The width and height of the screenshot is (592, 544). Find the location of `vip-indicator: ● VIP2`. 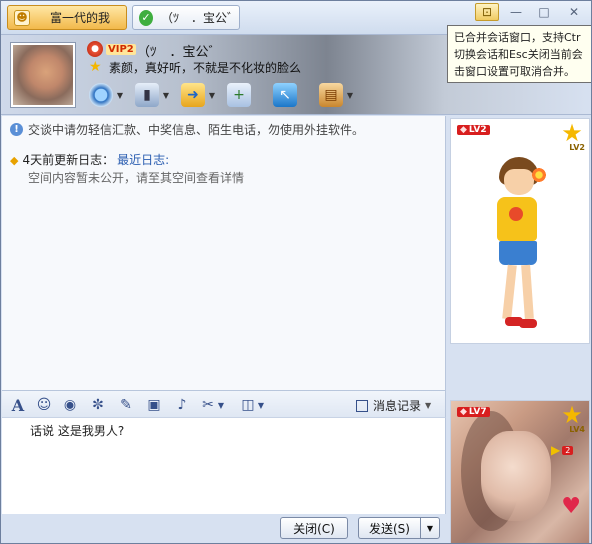

vip-indicator: ● VIP2 is located at coordinates (111, 49).